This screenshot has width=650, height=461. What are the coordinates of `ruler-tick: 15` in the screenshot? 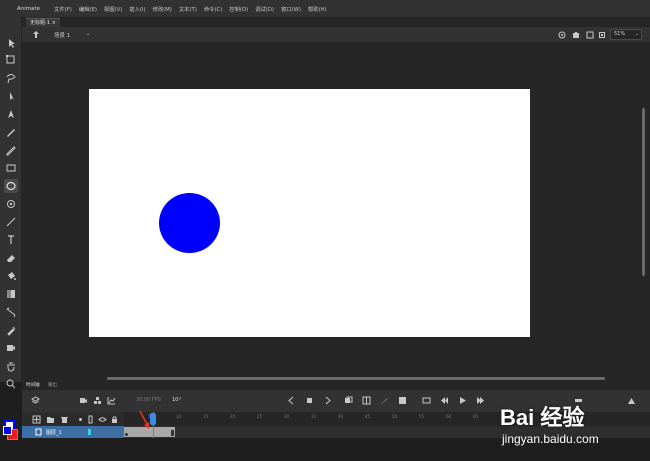 It's located at (206, 416).